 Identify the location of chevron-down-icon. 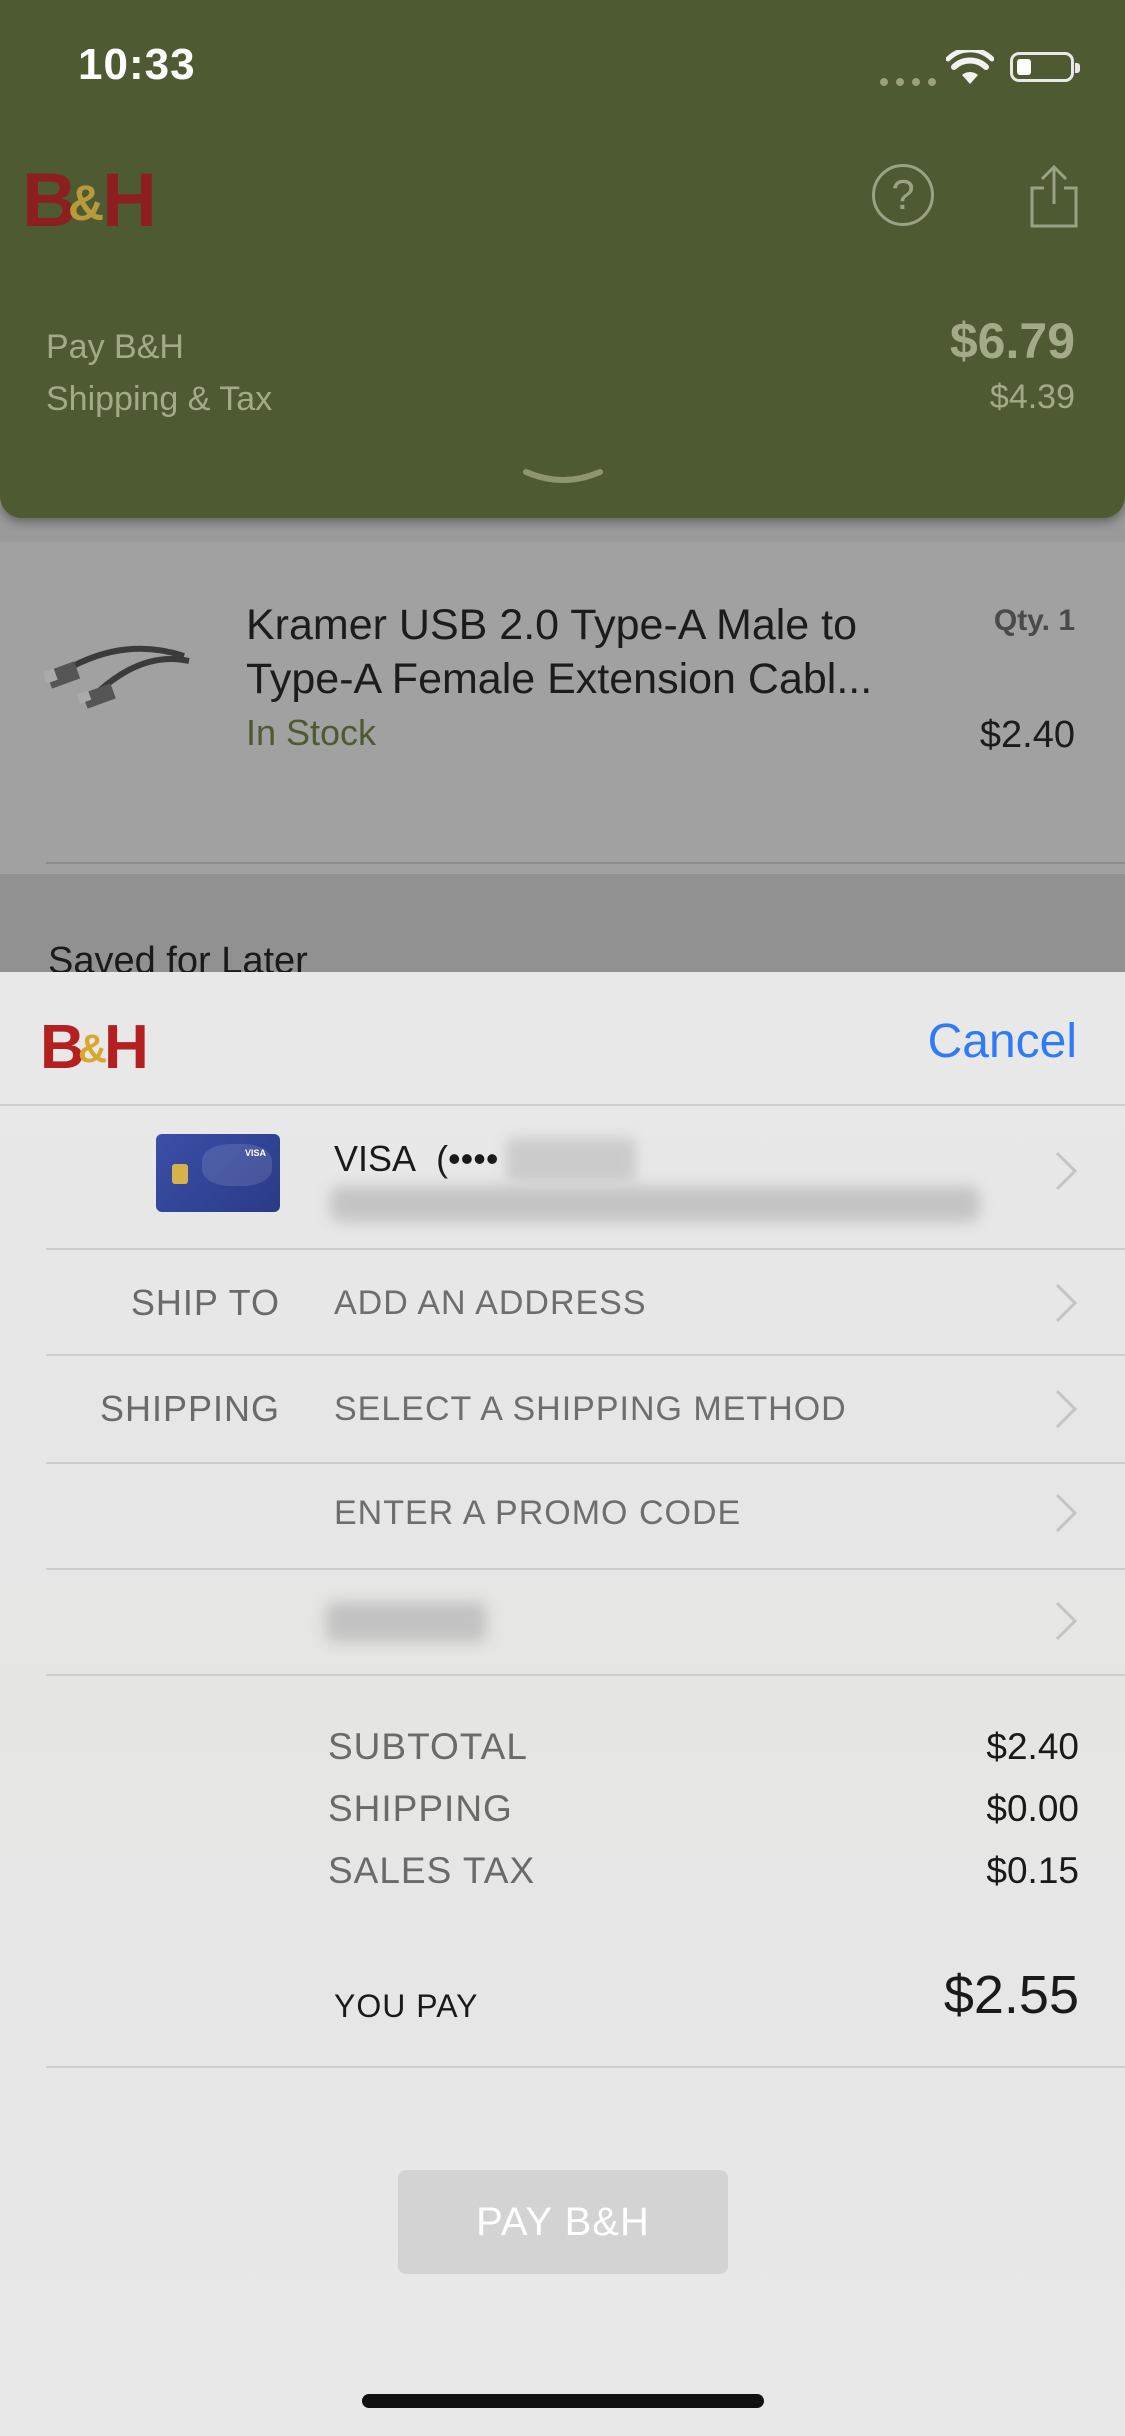
(563, 477).